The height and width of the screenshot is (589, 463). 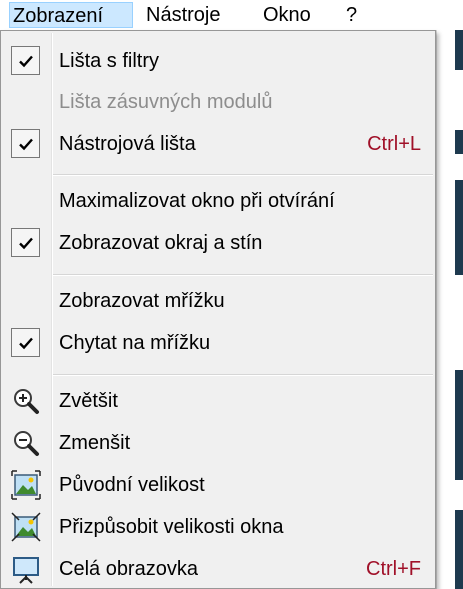 What do you see at coordinates (166, 102) in the screenshot?
I see `menu-item-label: Lišta zásuvných modulů` at bounding box center [166, 102].